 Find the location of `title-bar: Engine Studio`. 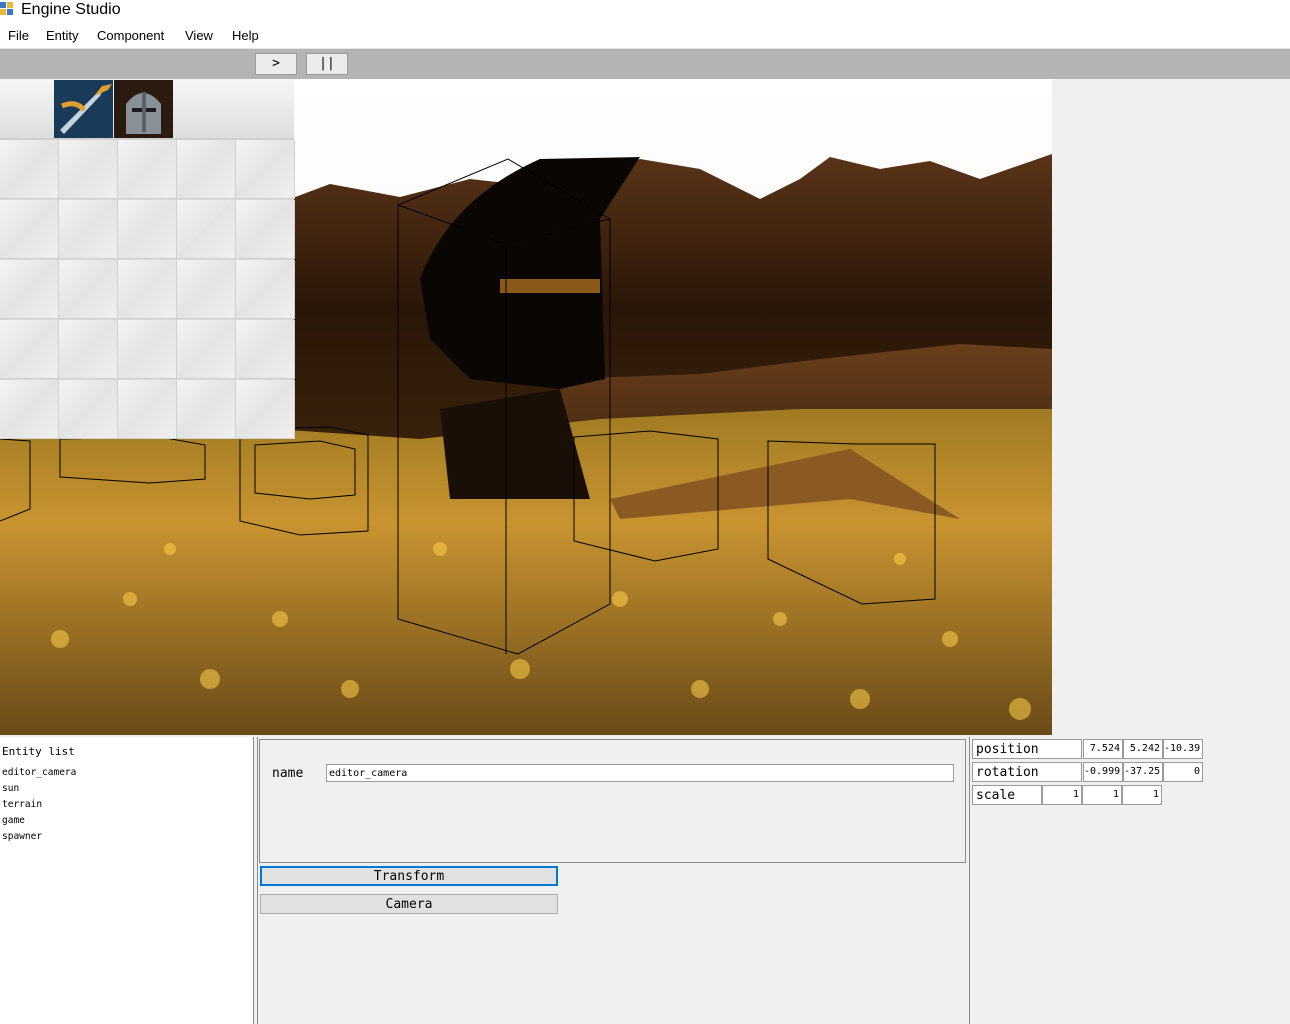

title-bar: Engine Studio is located at coordinates (645, 12).